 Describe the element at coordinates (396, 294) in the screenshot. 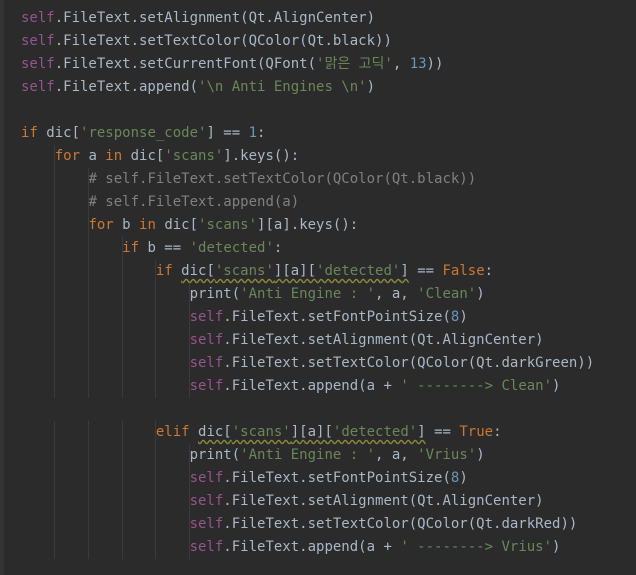

I see `code-token: , a,` at that location.